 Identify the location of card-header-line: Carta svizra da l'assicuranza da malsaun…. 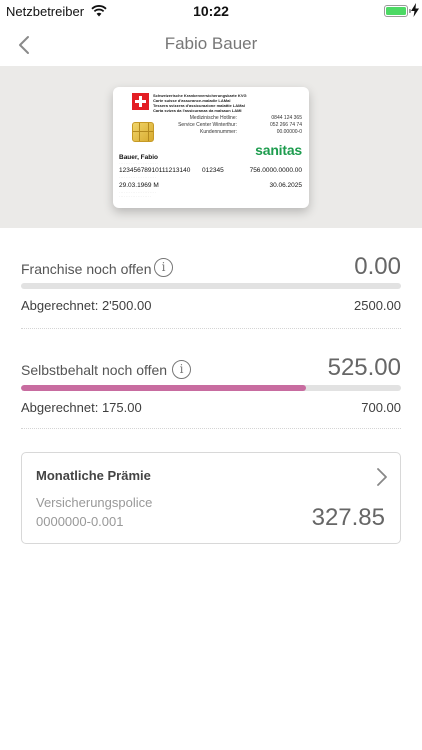
(197, 110).